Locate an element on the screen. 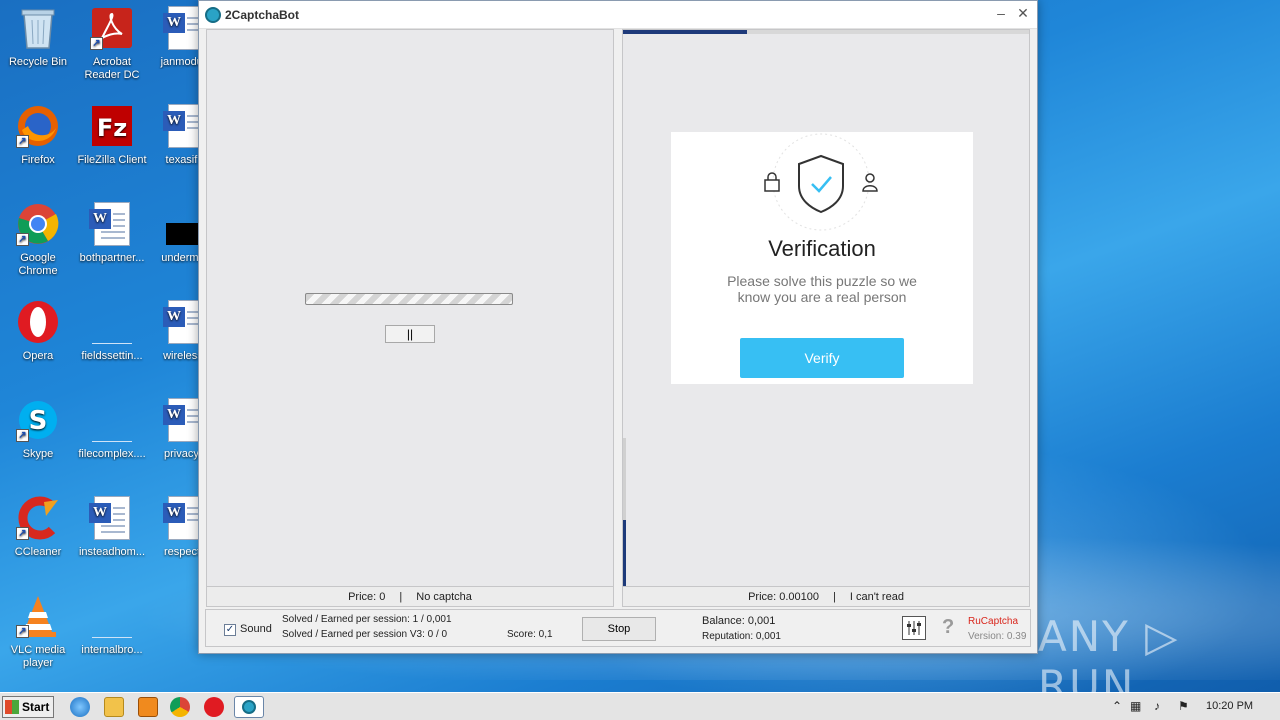 The image size is (1280, 720). left-pane-status: Price: 0 | No captcha is located at coordinates (410, 596).